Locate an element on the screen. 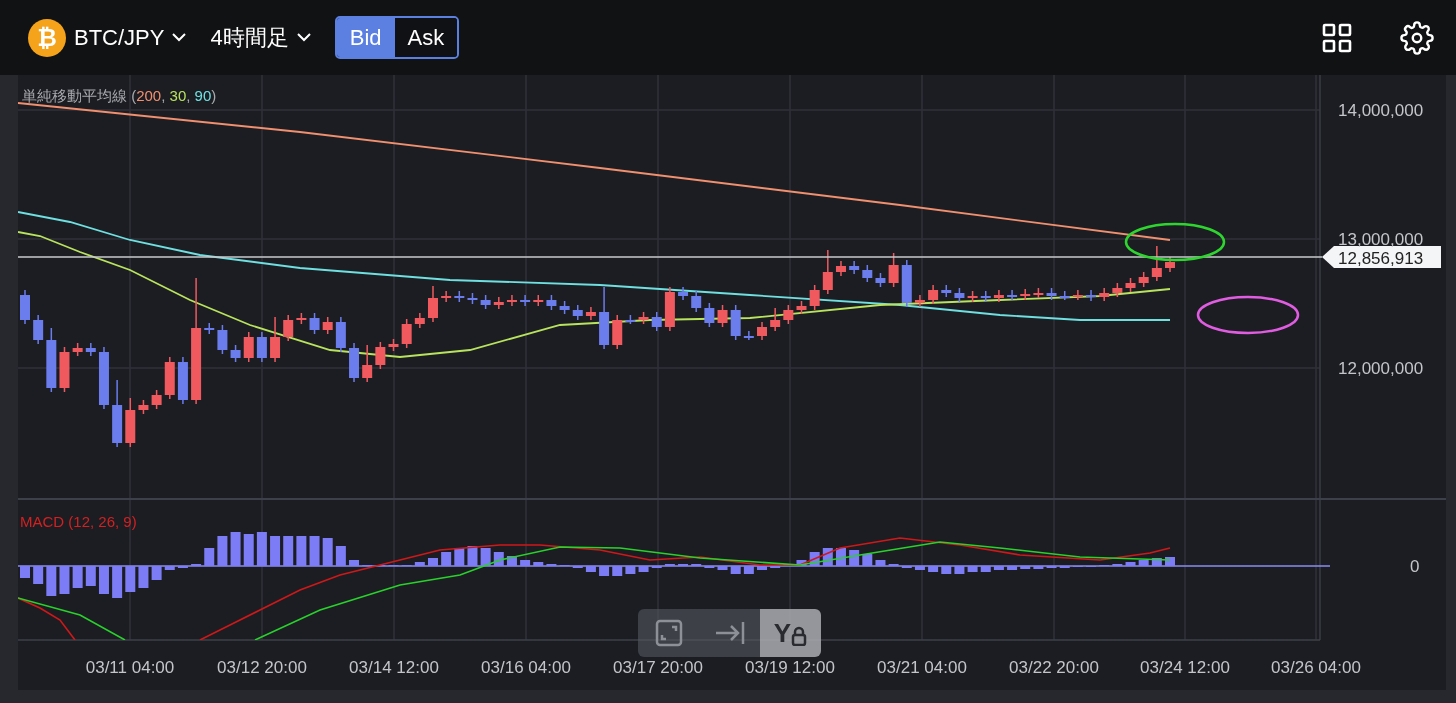  price-axis-label: 12,000,000 is located at coordinates (1381, 368).